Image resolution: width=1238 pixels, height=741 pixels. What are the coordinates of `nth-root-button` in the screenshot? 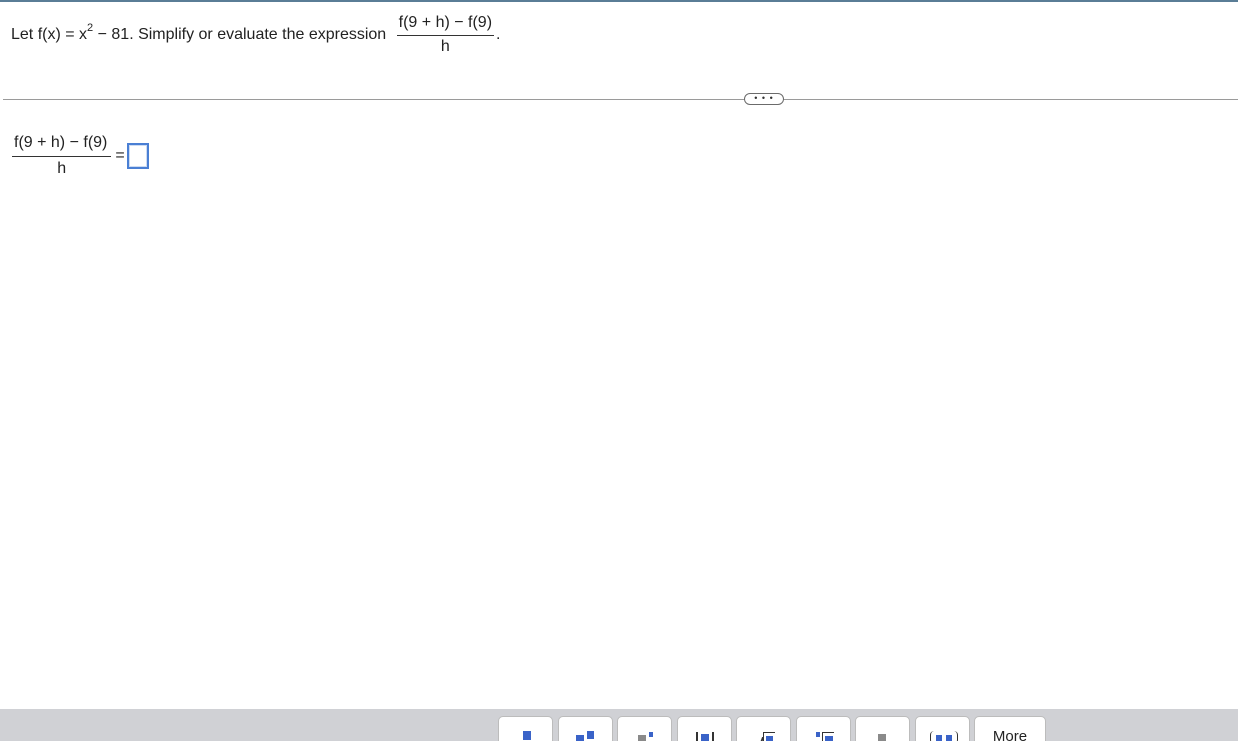 It's located at (823, 728).